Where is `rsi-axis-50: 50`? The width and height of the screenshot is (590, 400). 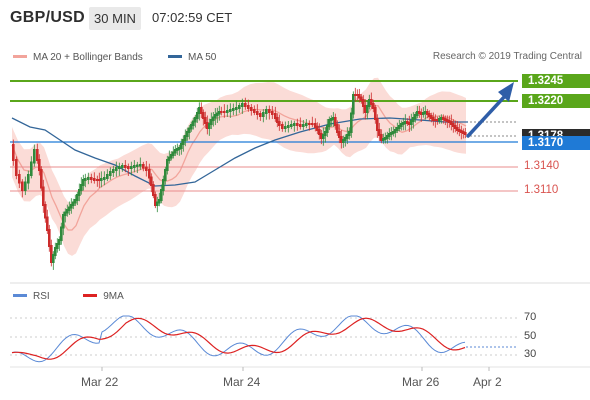 rsi-axis-50: 50 is located at coordinates (530, 336).